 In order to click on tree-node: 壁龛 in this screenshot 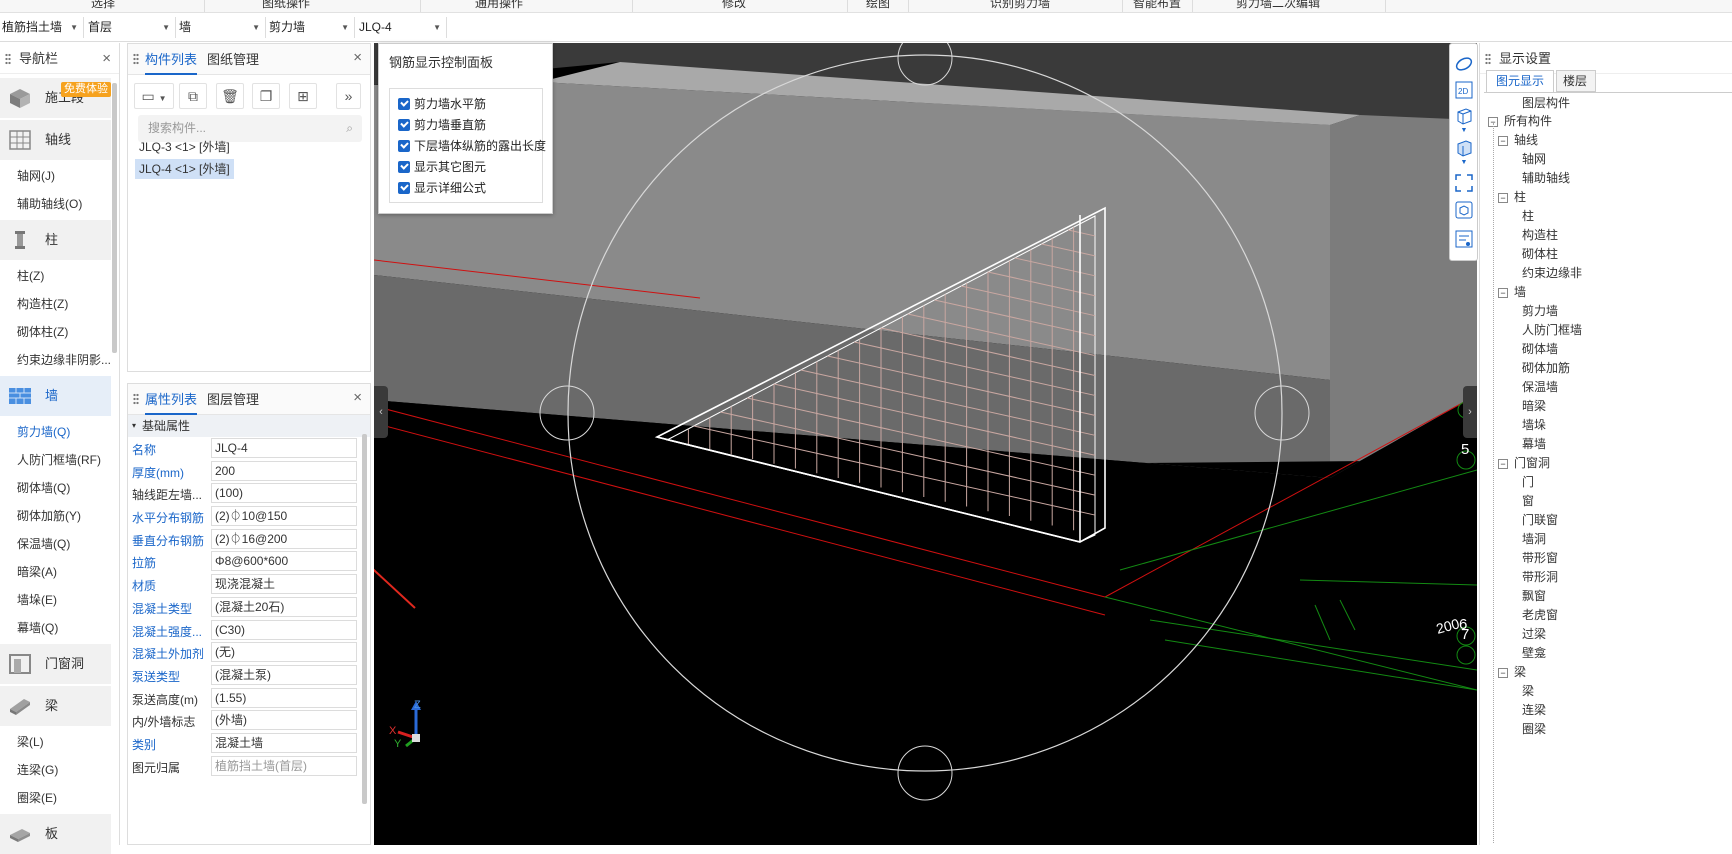, I will do `click(1534, 653)`.